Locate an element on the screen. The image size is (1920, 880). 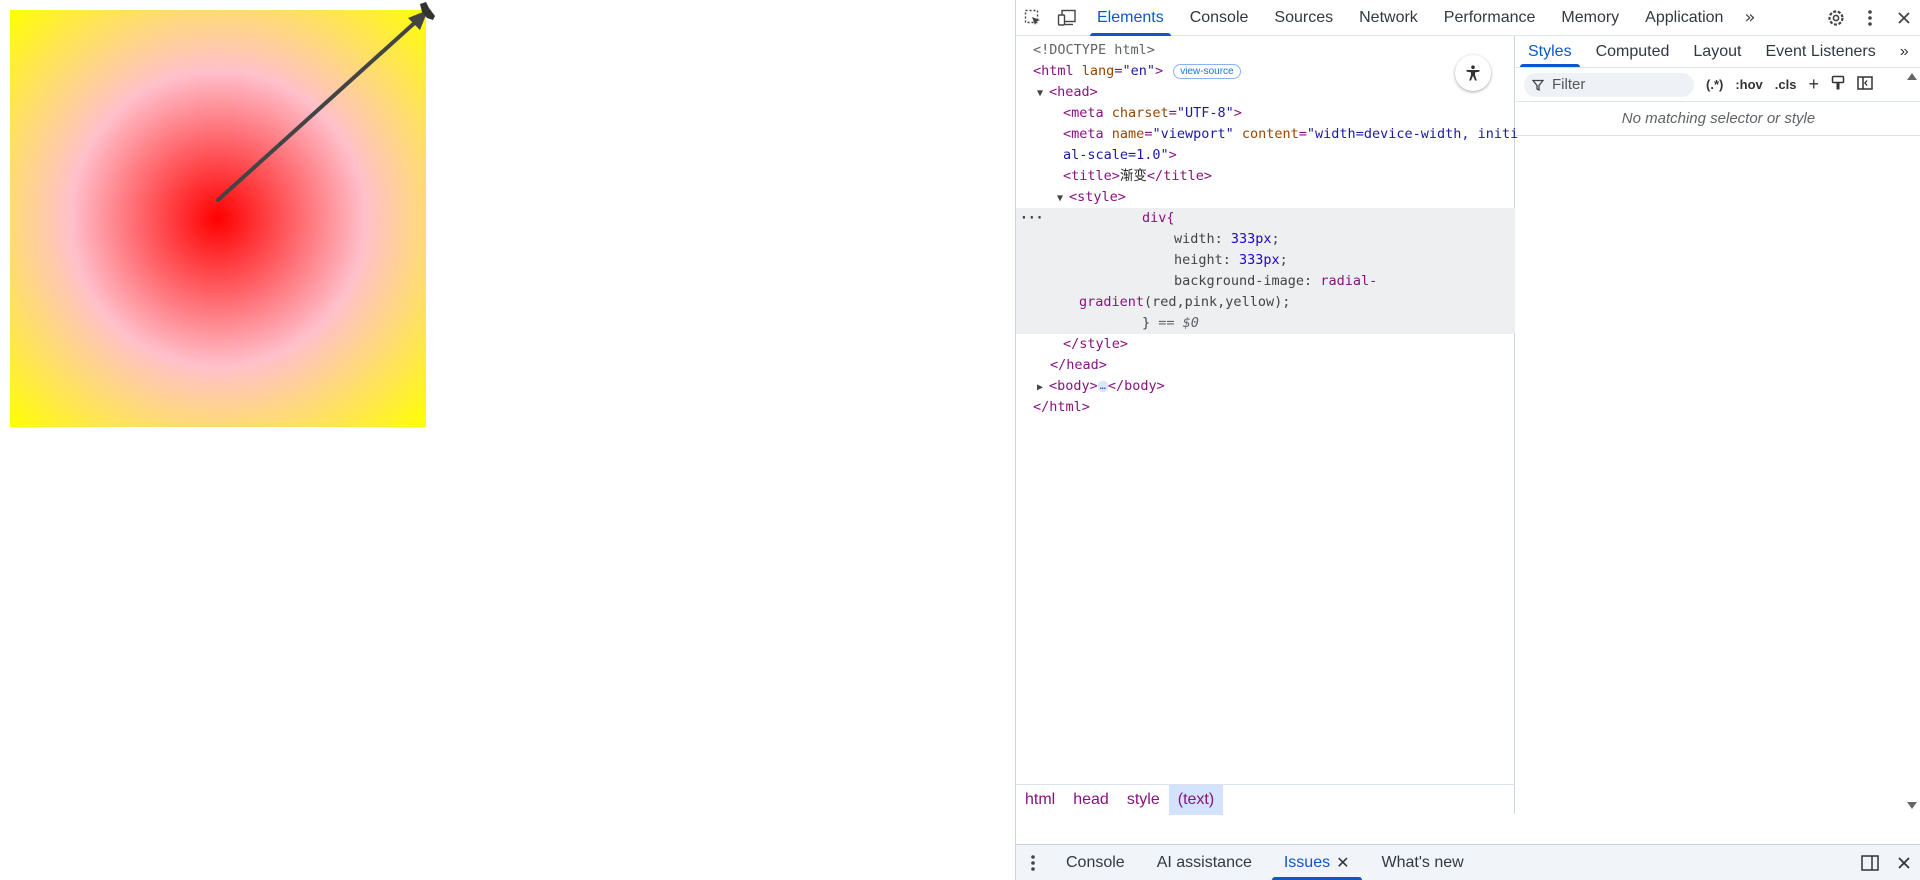
dom-line-css-height: height: 333px; is located at coordinates (1265, 260).